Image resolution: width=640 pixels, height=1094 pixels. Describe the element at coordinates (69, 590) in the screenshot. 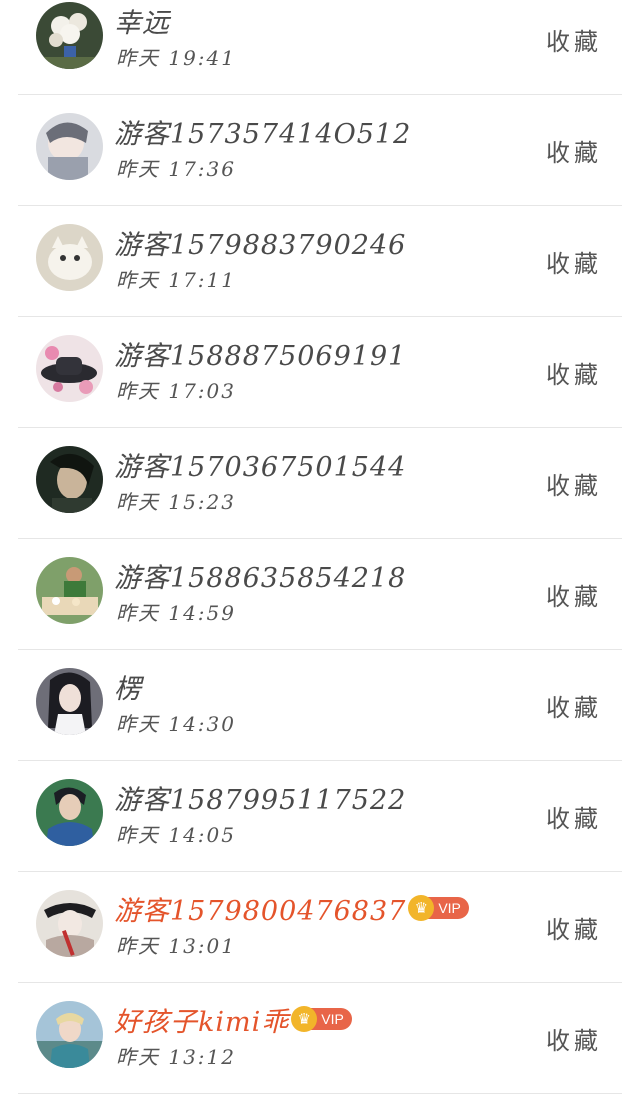

I see `person-table-avatar` at that location.